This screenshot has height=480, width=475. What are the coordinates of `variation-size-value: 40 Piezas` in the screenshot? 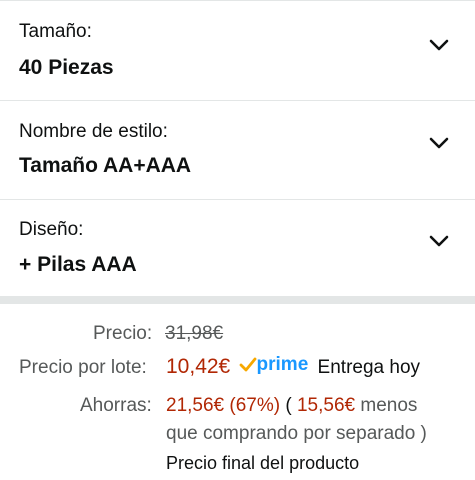 It's located at (66, 67).